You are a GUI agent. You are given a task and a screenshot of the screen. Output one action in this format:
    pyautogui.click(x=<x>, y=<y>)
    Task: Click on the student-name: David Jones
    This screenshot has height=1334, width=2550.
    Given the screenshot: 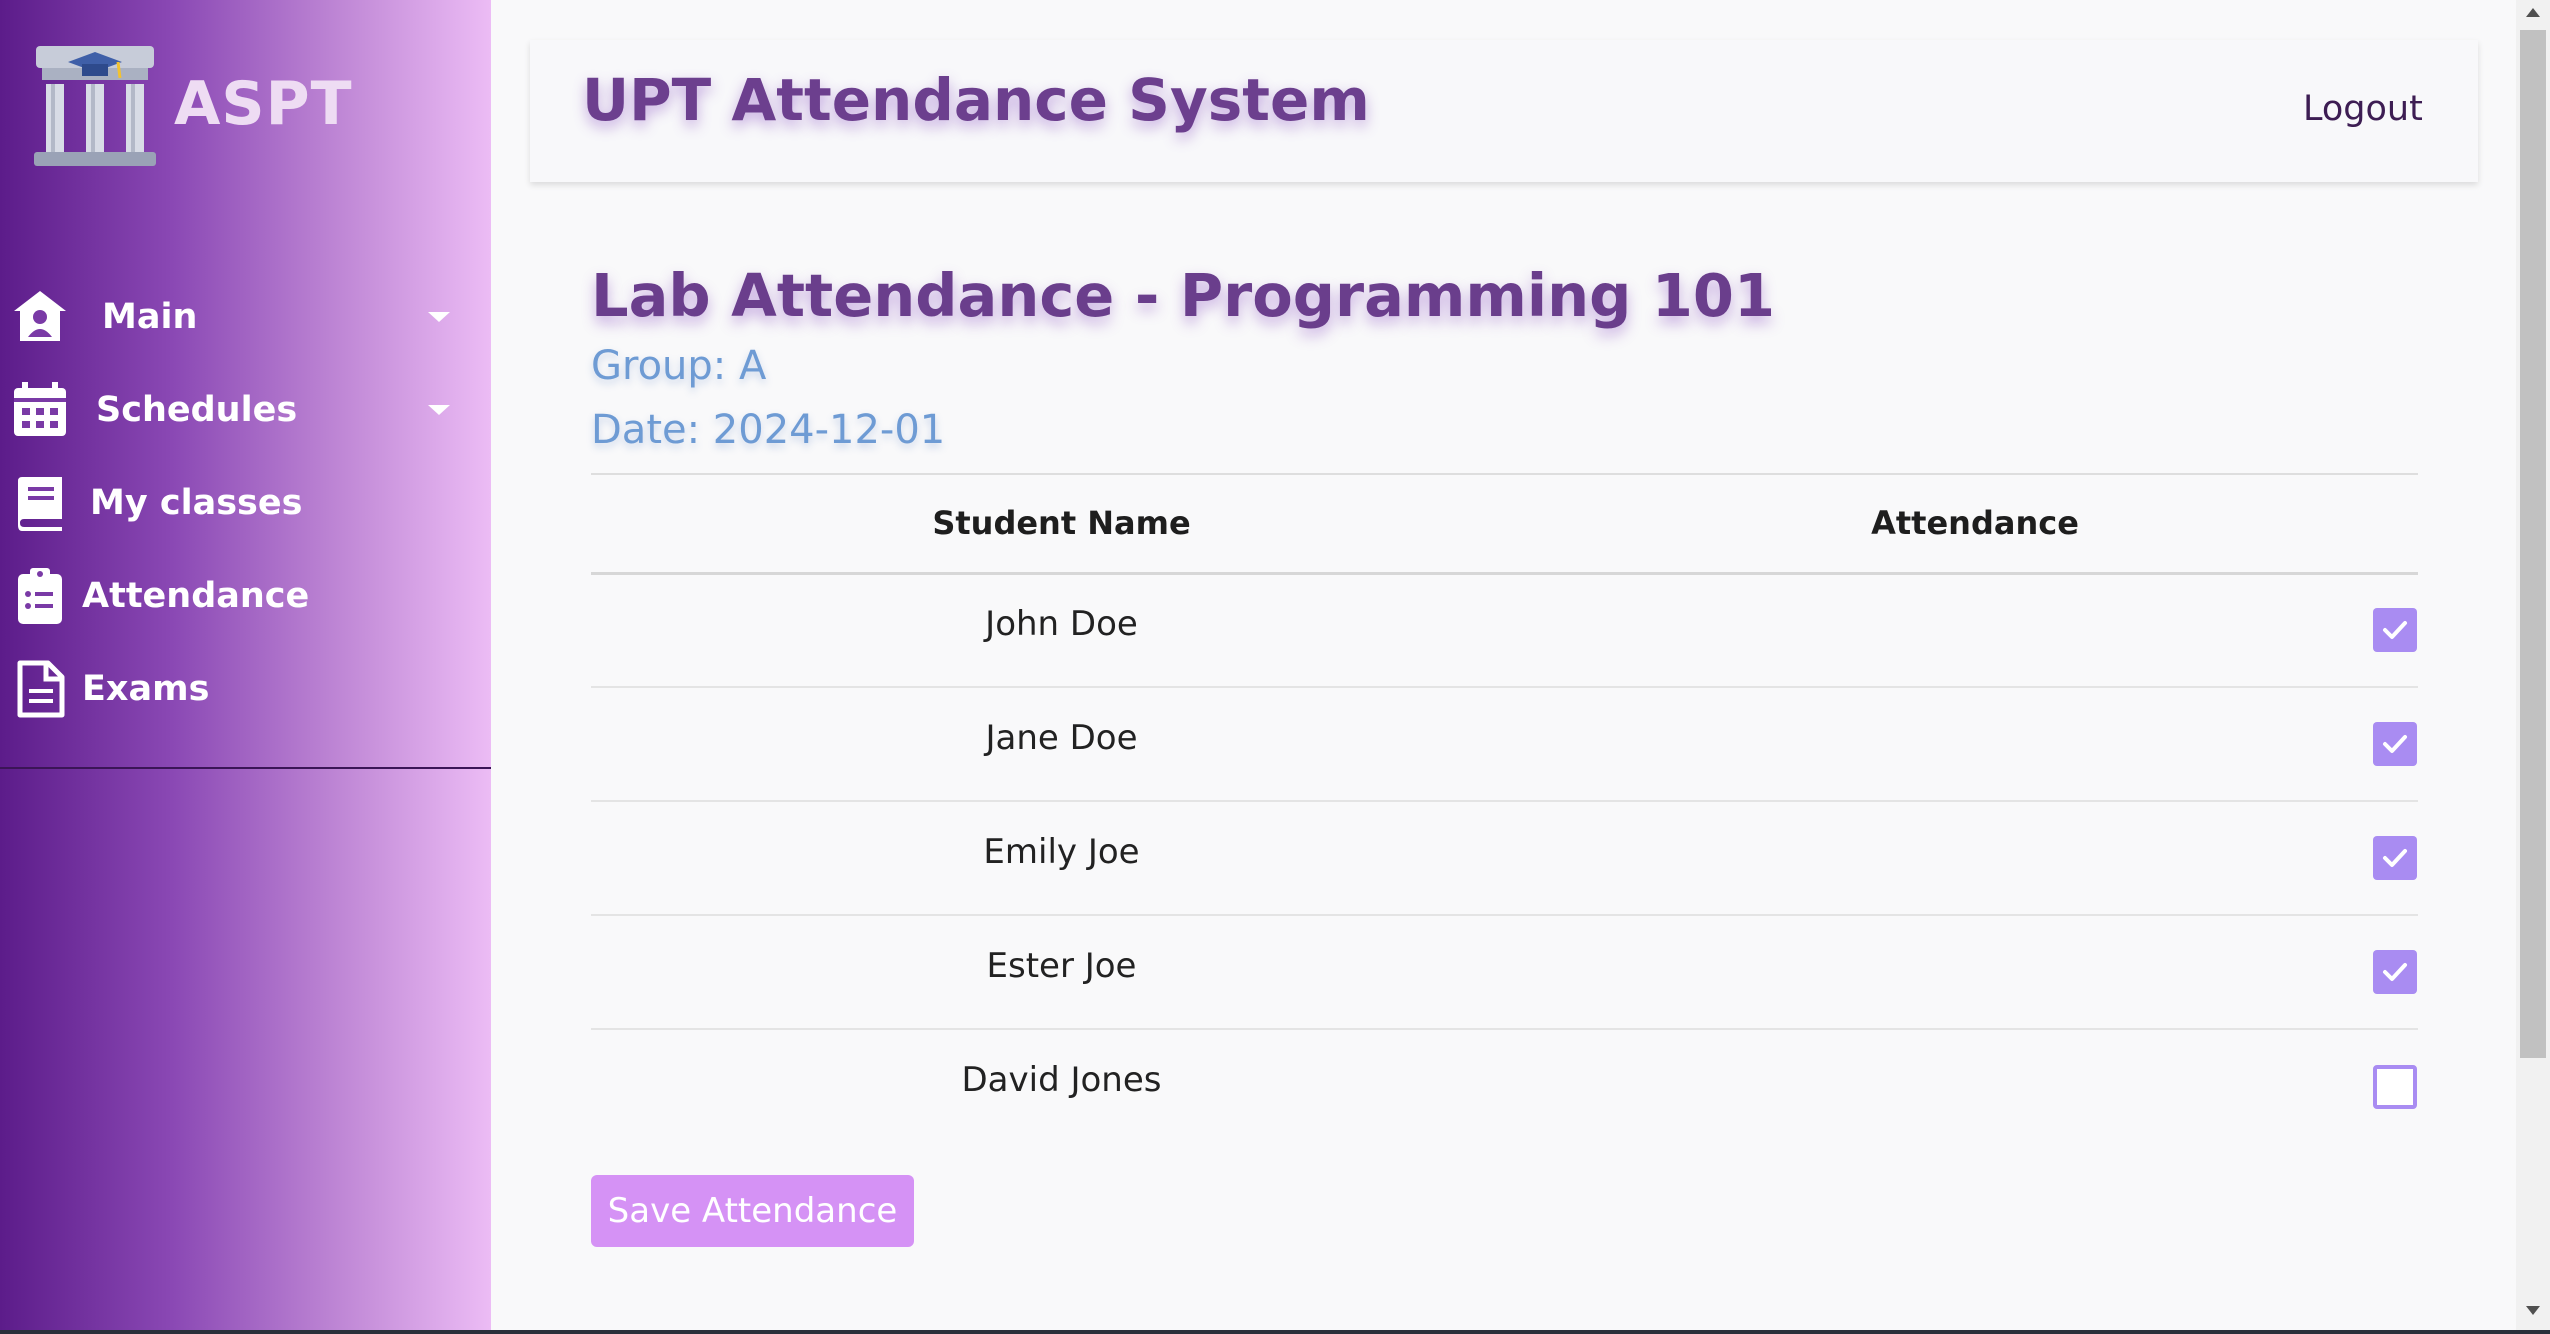 What is the action you would take?
    pyautogui.click(x=1061, y=1080)
    